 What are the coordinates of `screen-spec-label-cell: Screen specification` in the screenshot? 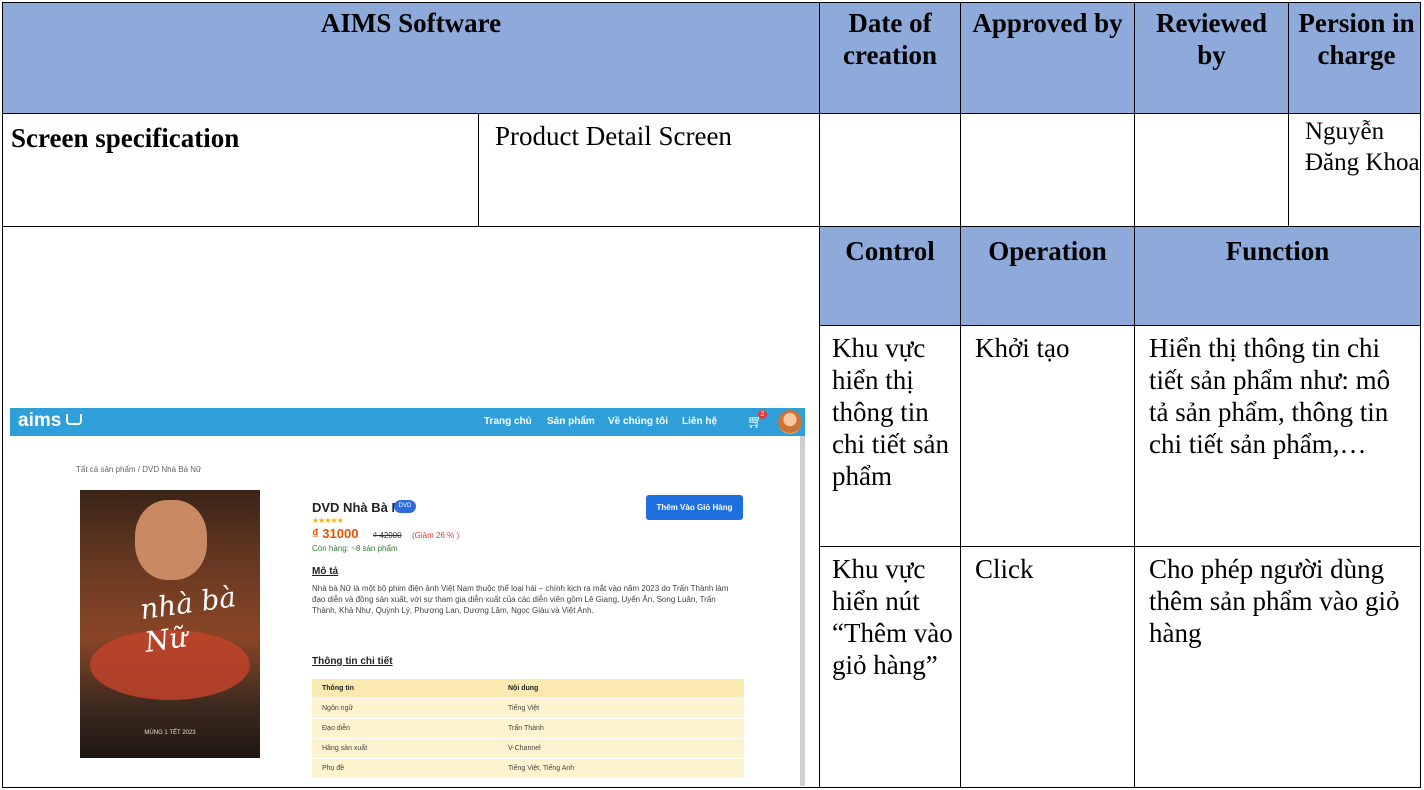 It's located at (240, 170).